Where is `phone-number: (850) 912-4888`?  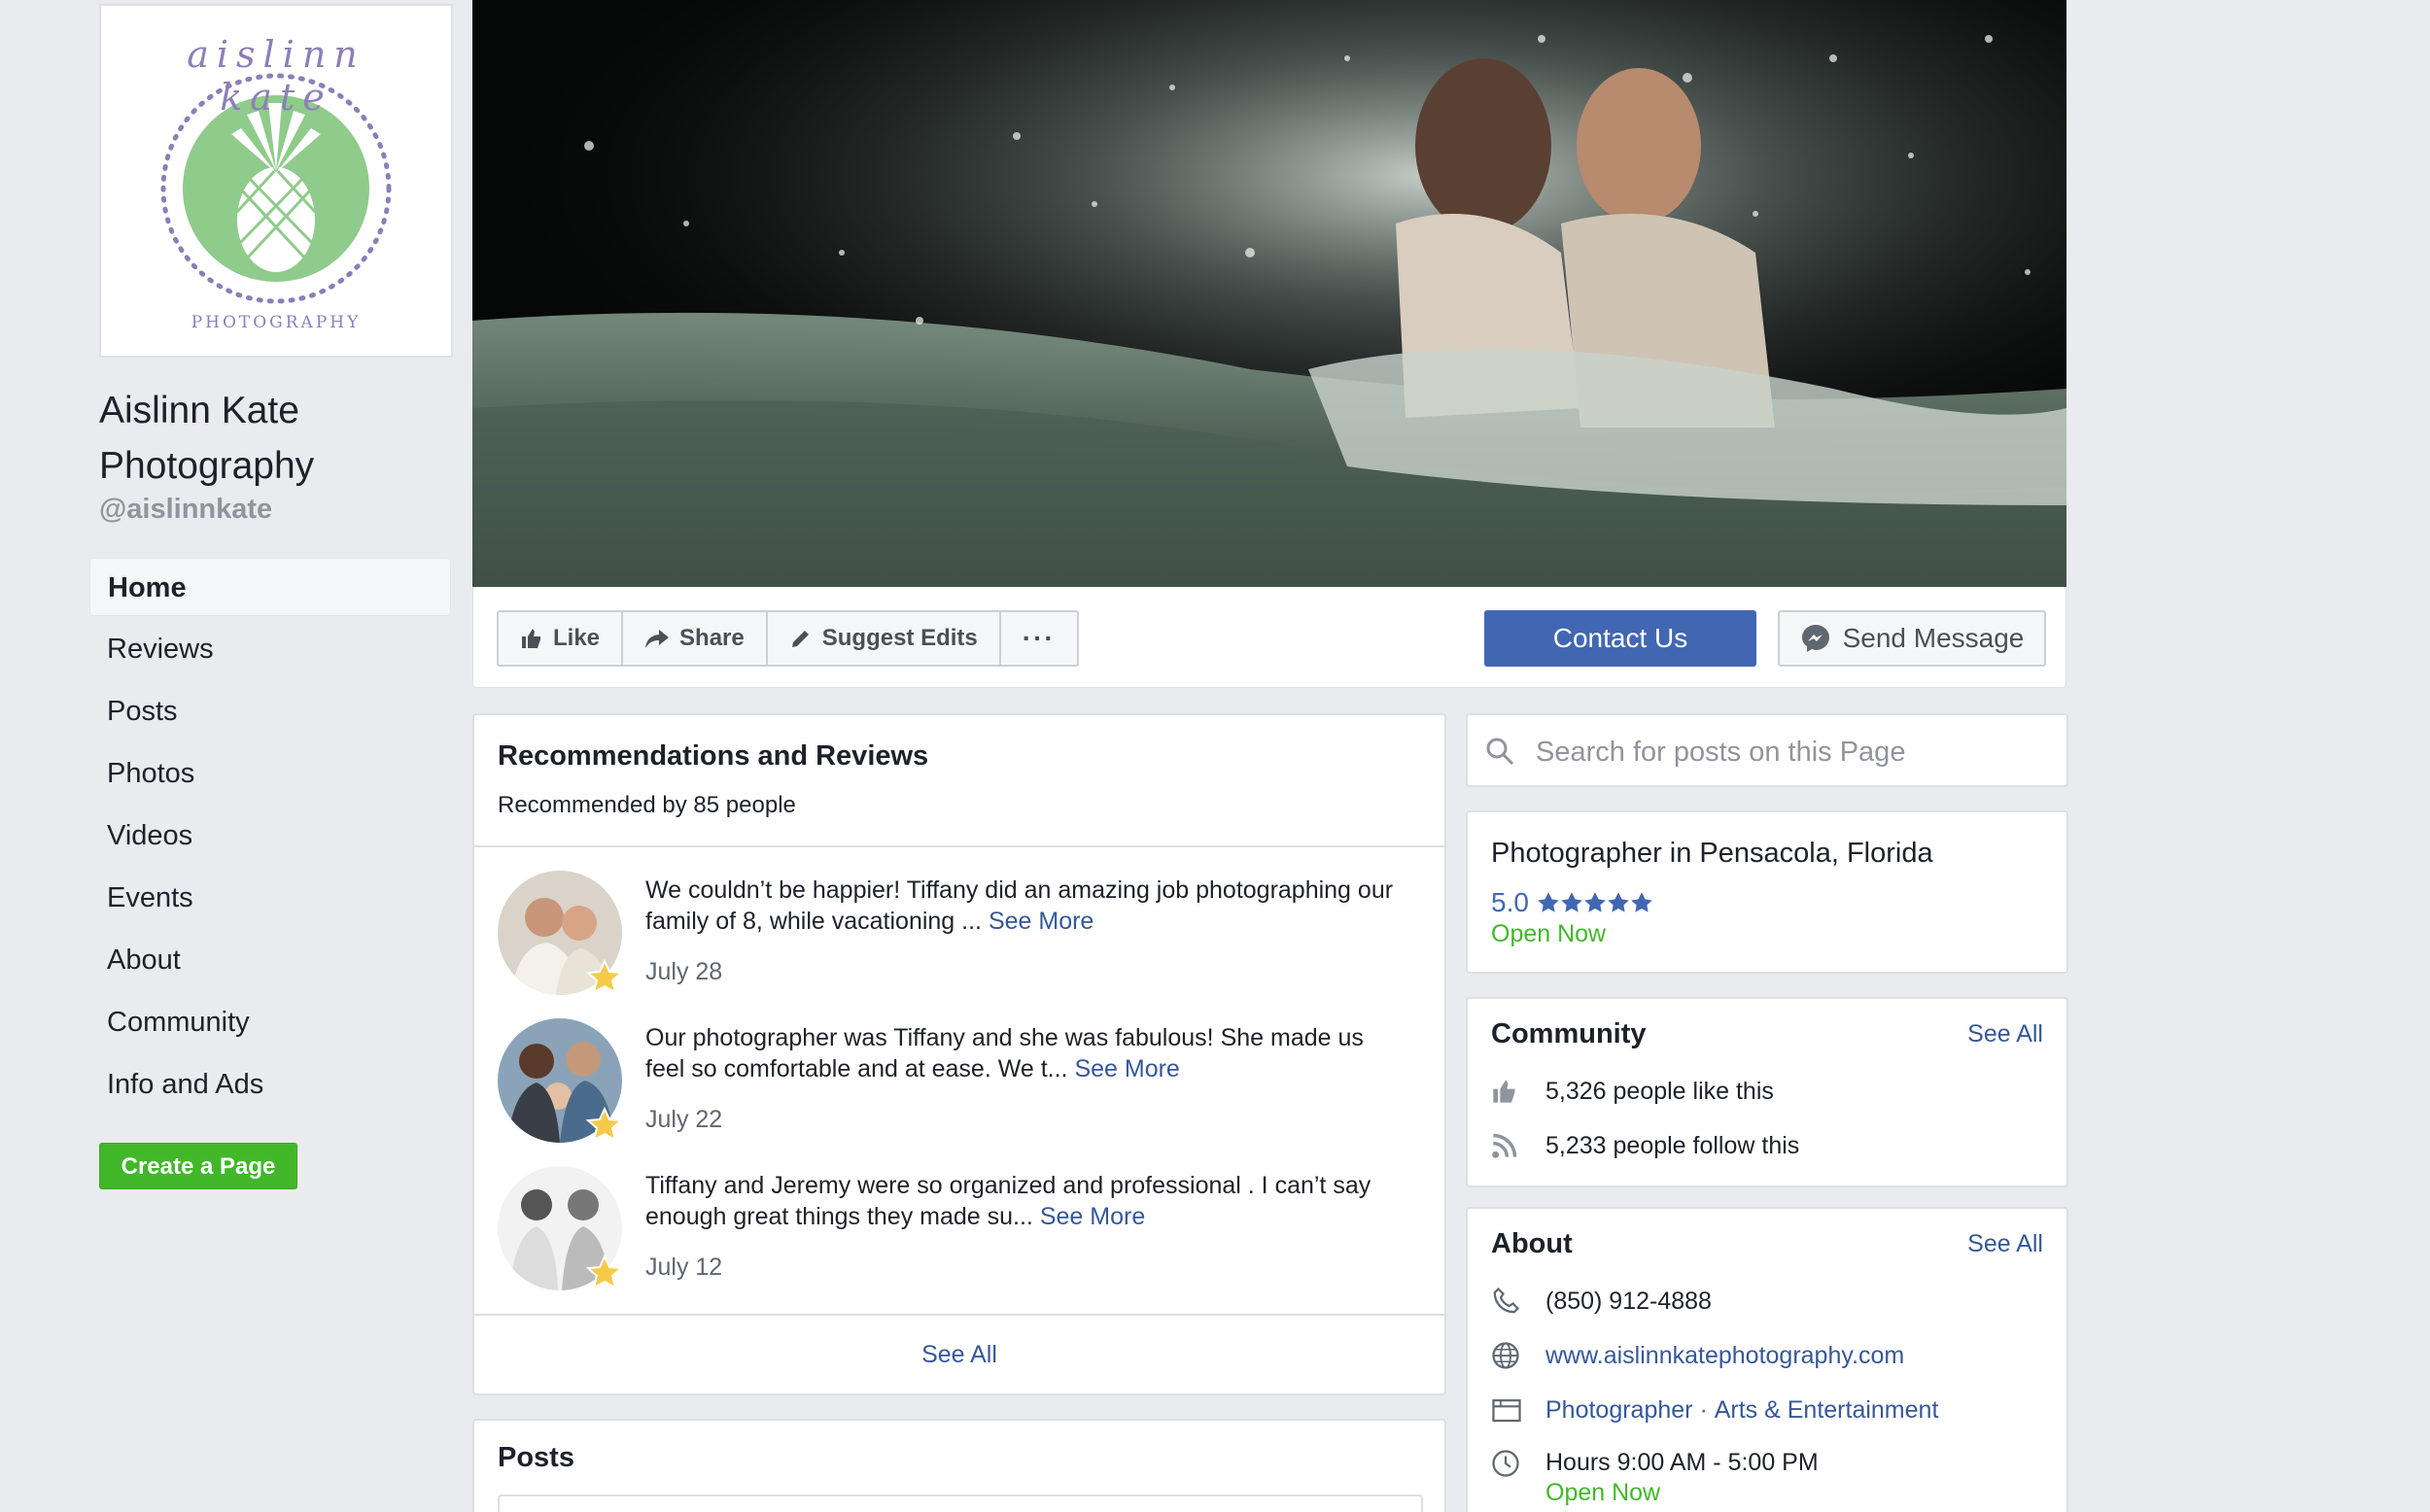
phone-number: (850) 912-4888 is located at coordinates (1628, 1302).